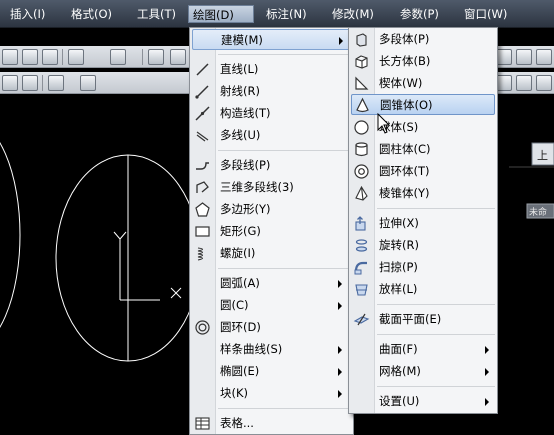 The image size is (554, 435). I want to click on modeling-menu-item: 楔体(W), so click(423, 83).